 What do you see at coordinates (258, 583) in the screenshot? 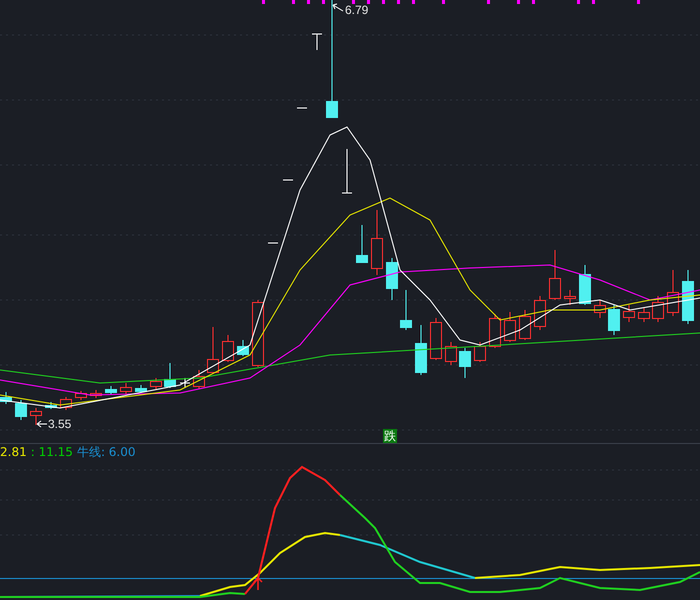
I see `up-arrow-icon` at bounding box center [258, 583].